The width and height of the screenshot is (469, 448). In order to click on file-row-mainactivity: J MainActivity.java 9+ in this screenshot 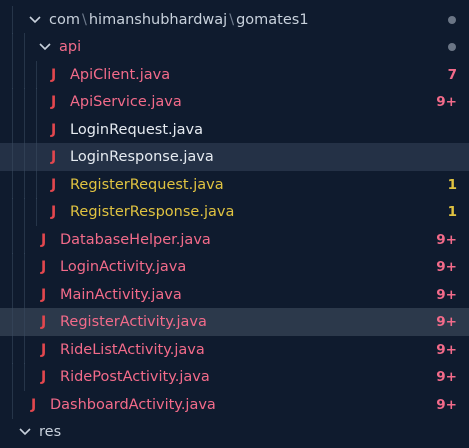, I will do `click(234, 295)`.